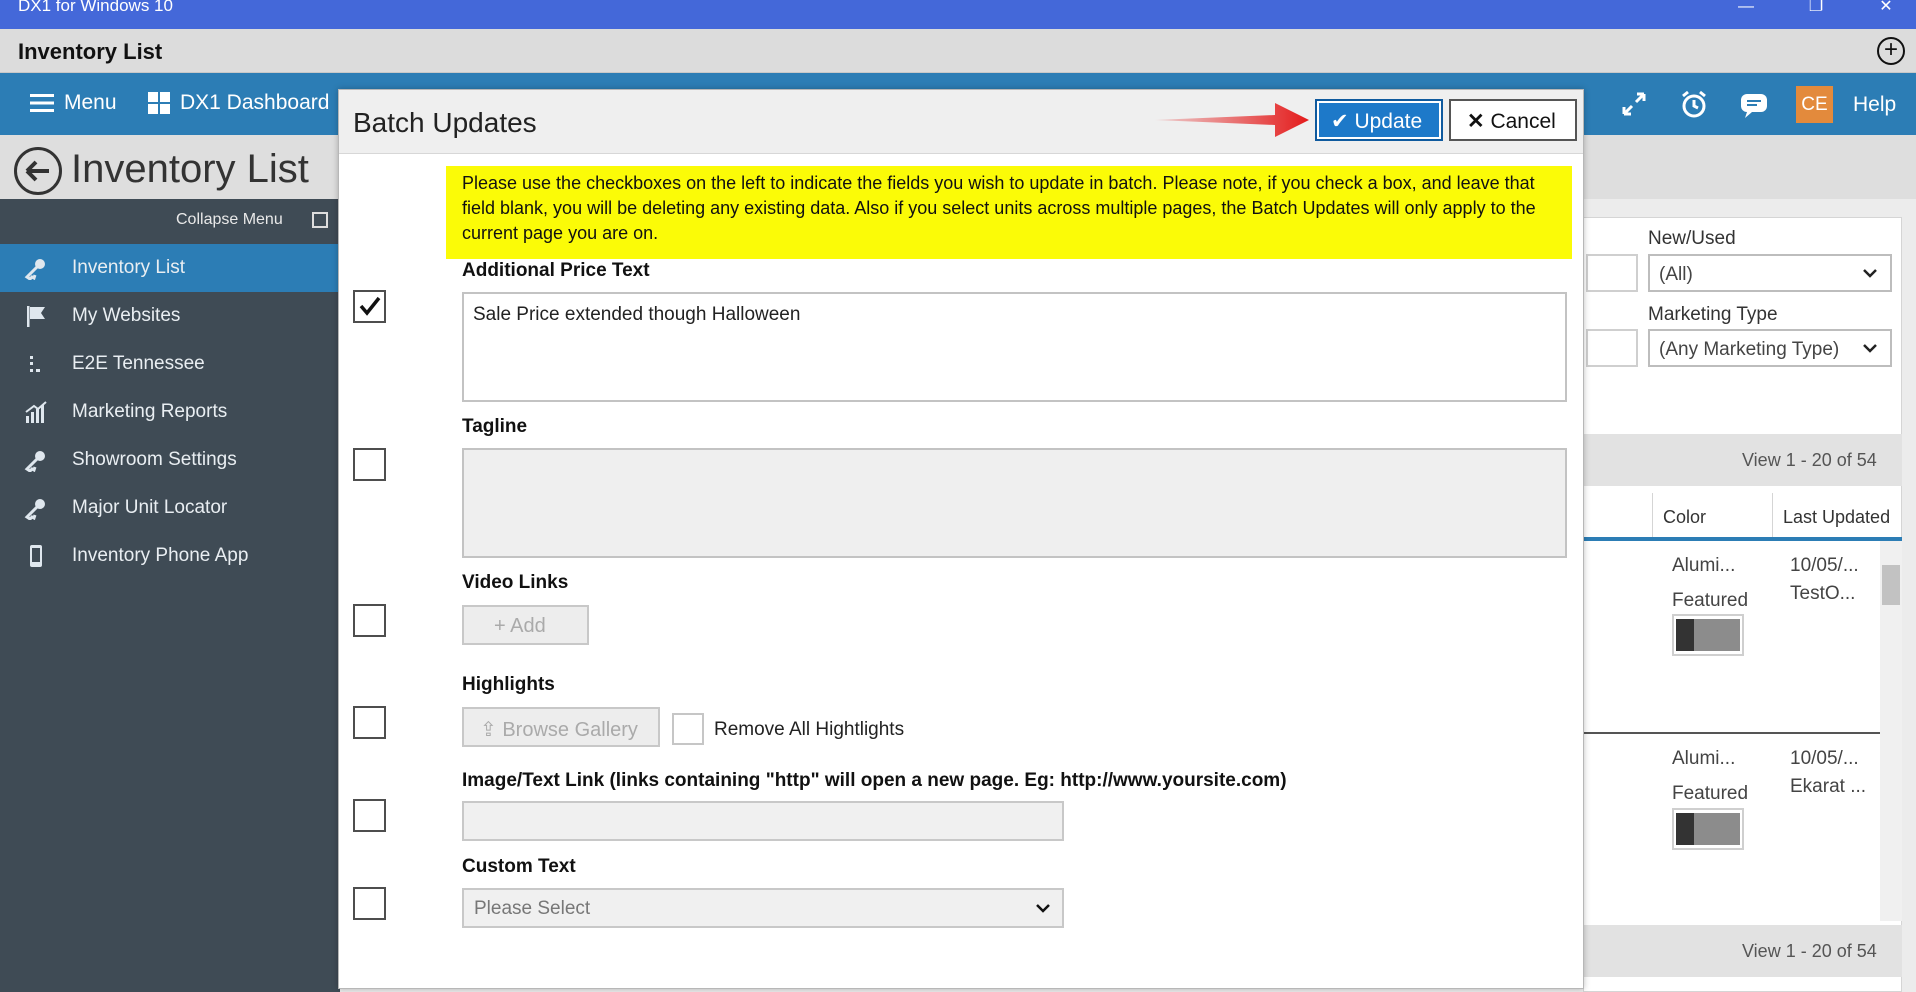 This screenshot has height=992, width=1916. I want to click on additional-price-text-field: Sale Price extended though Halloween, so click(1014, 347).